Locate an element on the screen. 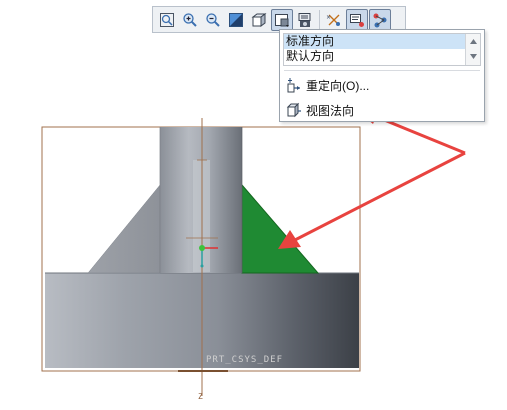 This screenshot has height=410, width=507. axis-label: Z is located at coordinates (200, 396).